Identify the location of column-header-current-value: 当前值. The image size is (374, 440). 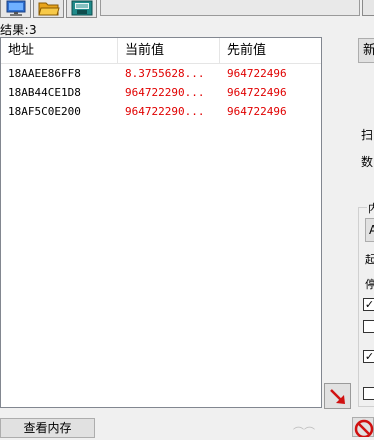
(169, 50).